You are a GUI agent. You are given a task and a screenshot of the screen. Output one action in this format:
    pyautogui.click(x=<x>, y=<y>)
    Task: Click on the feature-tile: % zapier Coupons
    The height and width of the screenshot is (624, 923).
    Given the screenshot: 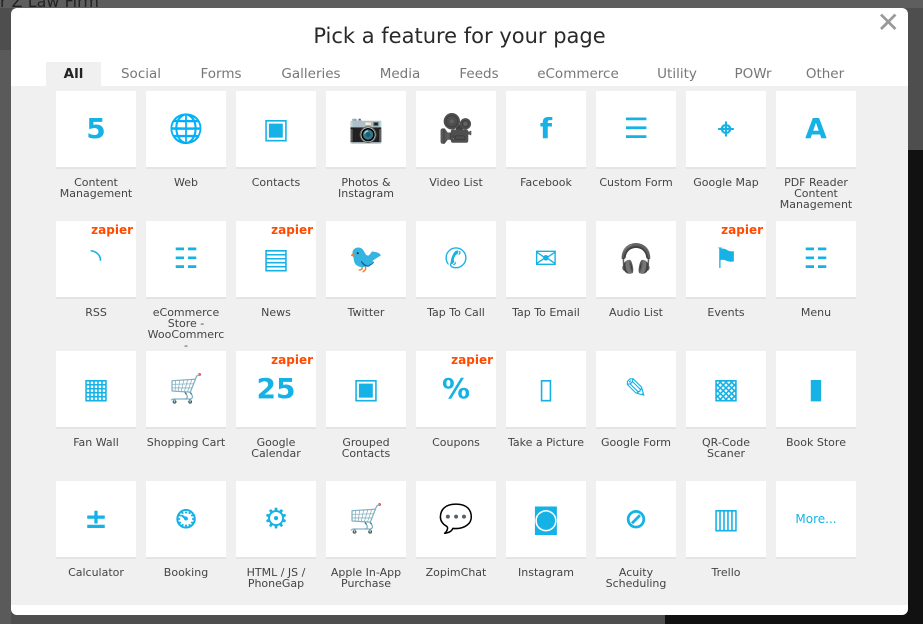 What is the action you would take?
    pyautogui.click(x=456, y=399)
    